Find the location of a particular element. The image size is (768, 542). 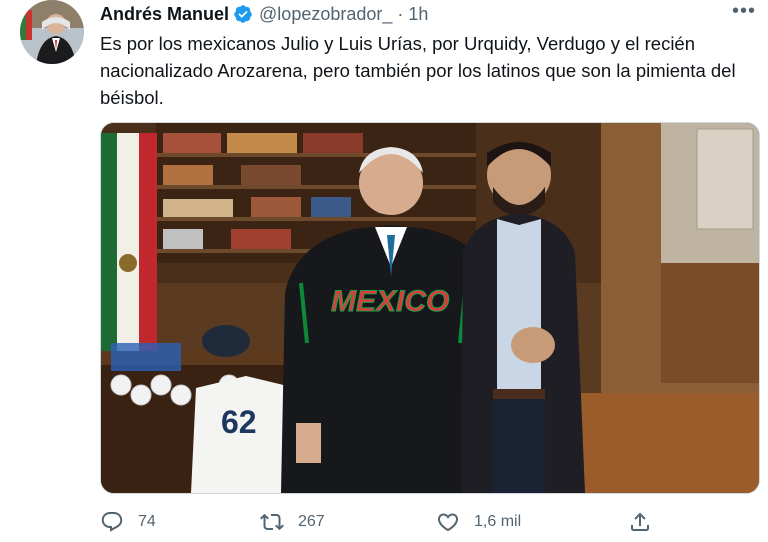

avatar is located at coordinates (52, 32).